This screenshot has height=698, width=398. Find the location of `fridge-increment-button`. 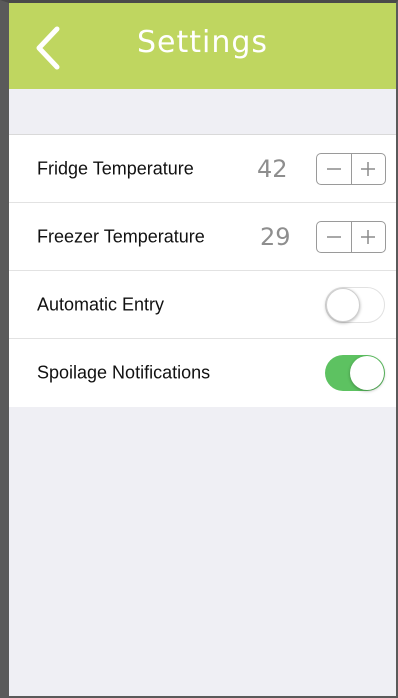

fridge-increment-button is located at coordinates (368, 168).